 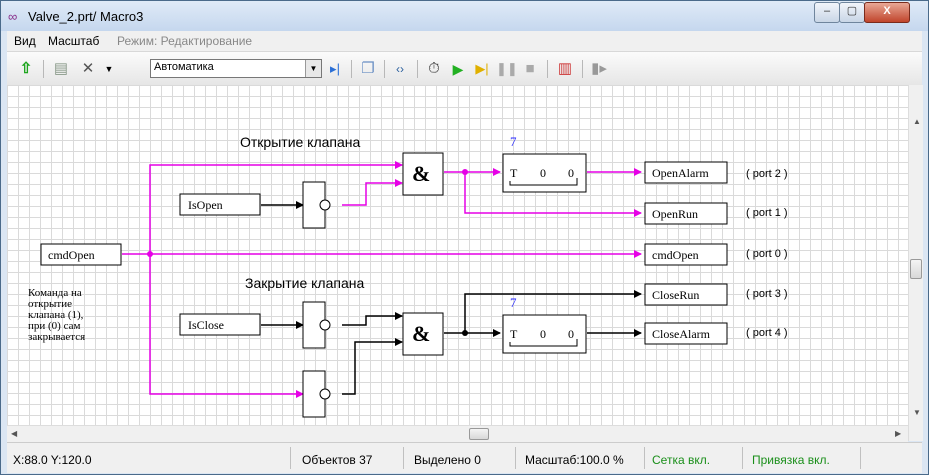 I want to click on step-forward-icon: ▶|, so click(x=482, y=69).